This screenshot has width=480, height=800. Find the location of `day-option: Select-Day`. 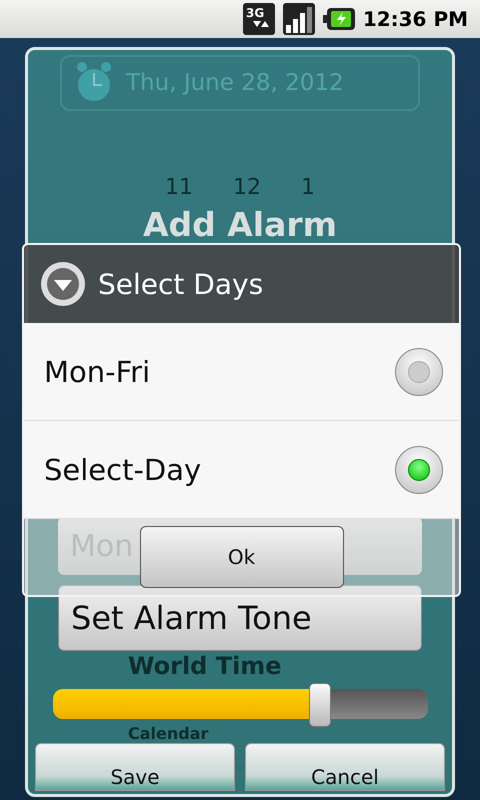

day-option: Select-Day is located at coordinates (241, 470).